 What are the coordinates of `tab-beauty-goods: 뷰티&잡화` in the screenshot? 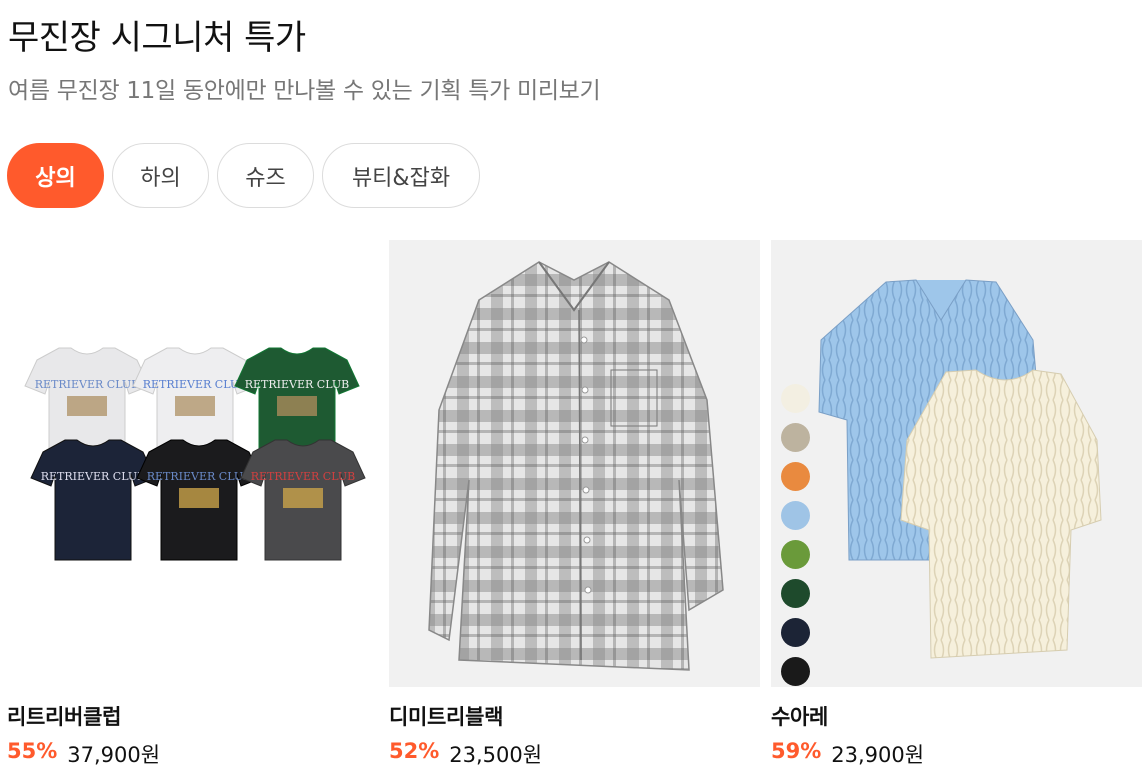 It's located at (401, 175).